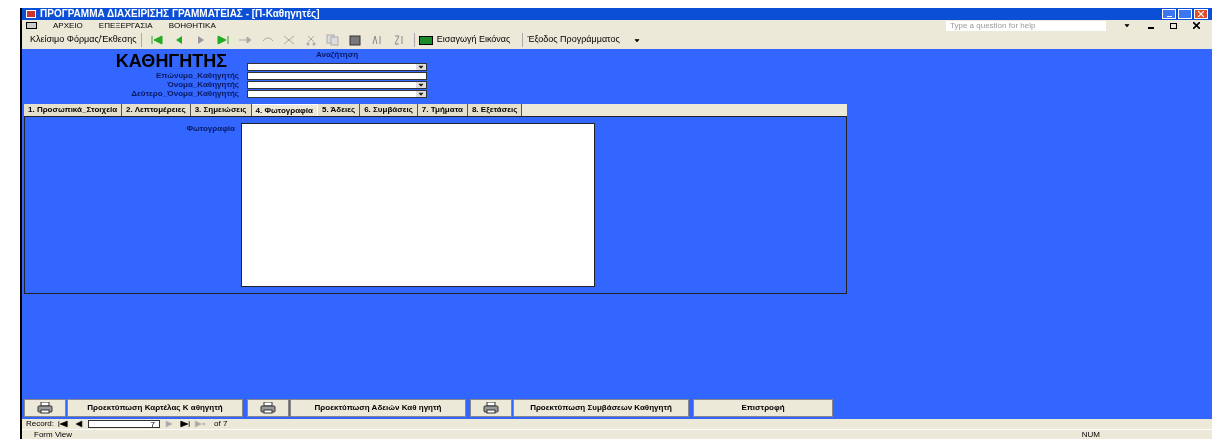 The width and height of the screenshot is (1232, 439). Describe the element at coordinates (339, 110) in the screenshot. I see `tab: 5. Άδειες` at that location.